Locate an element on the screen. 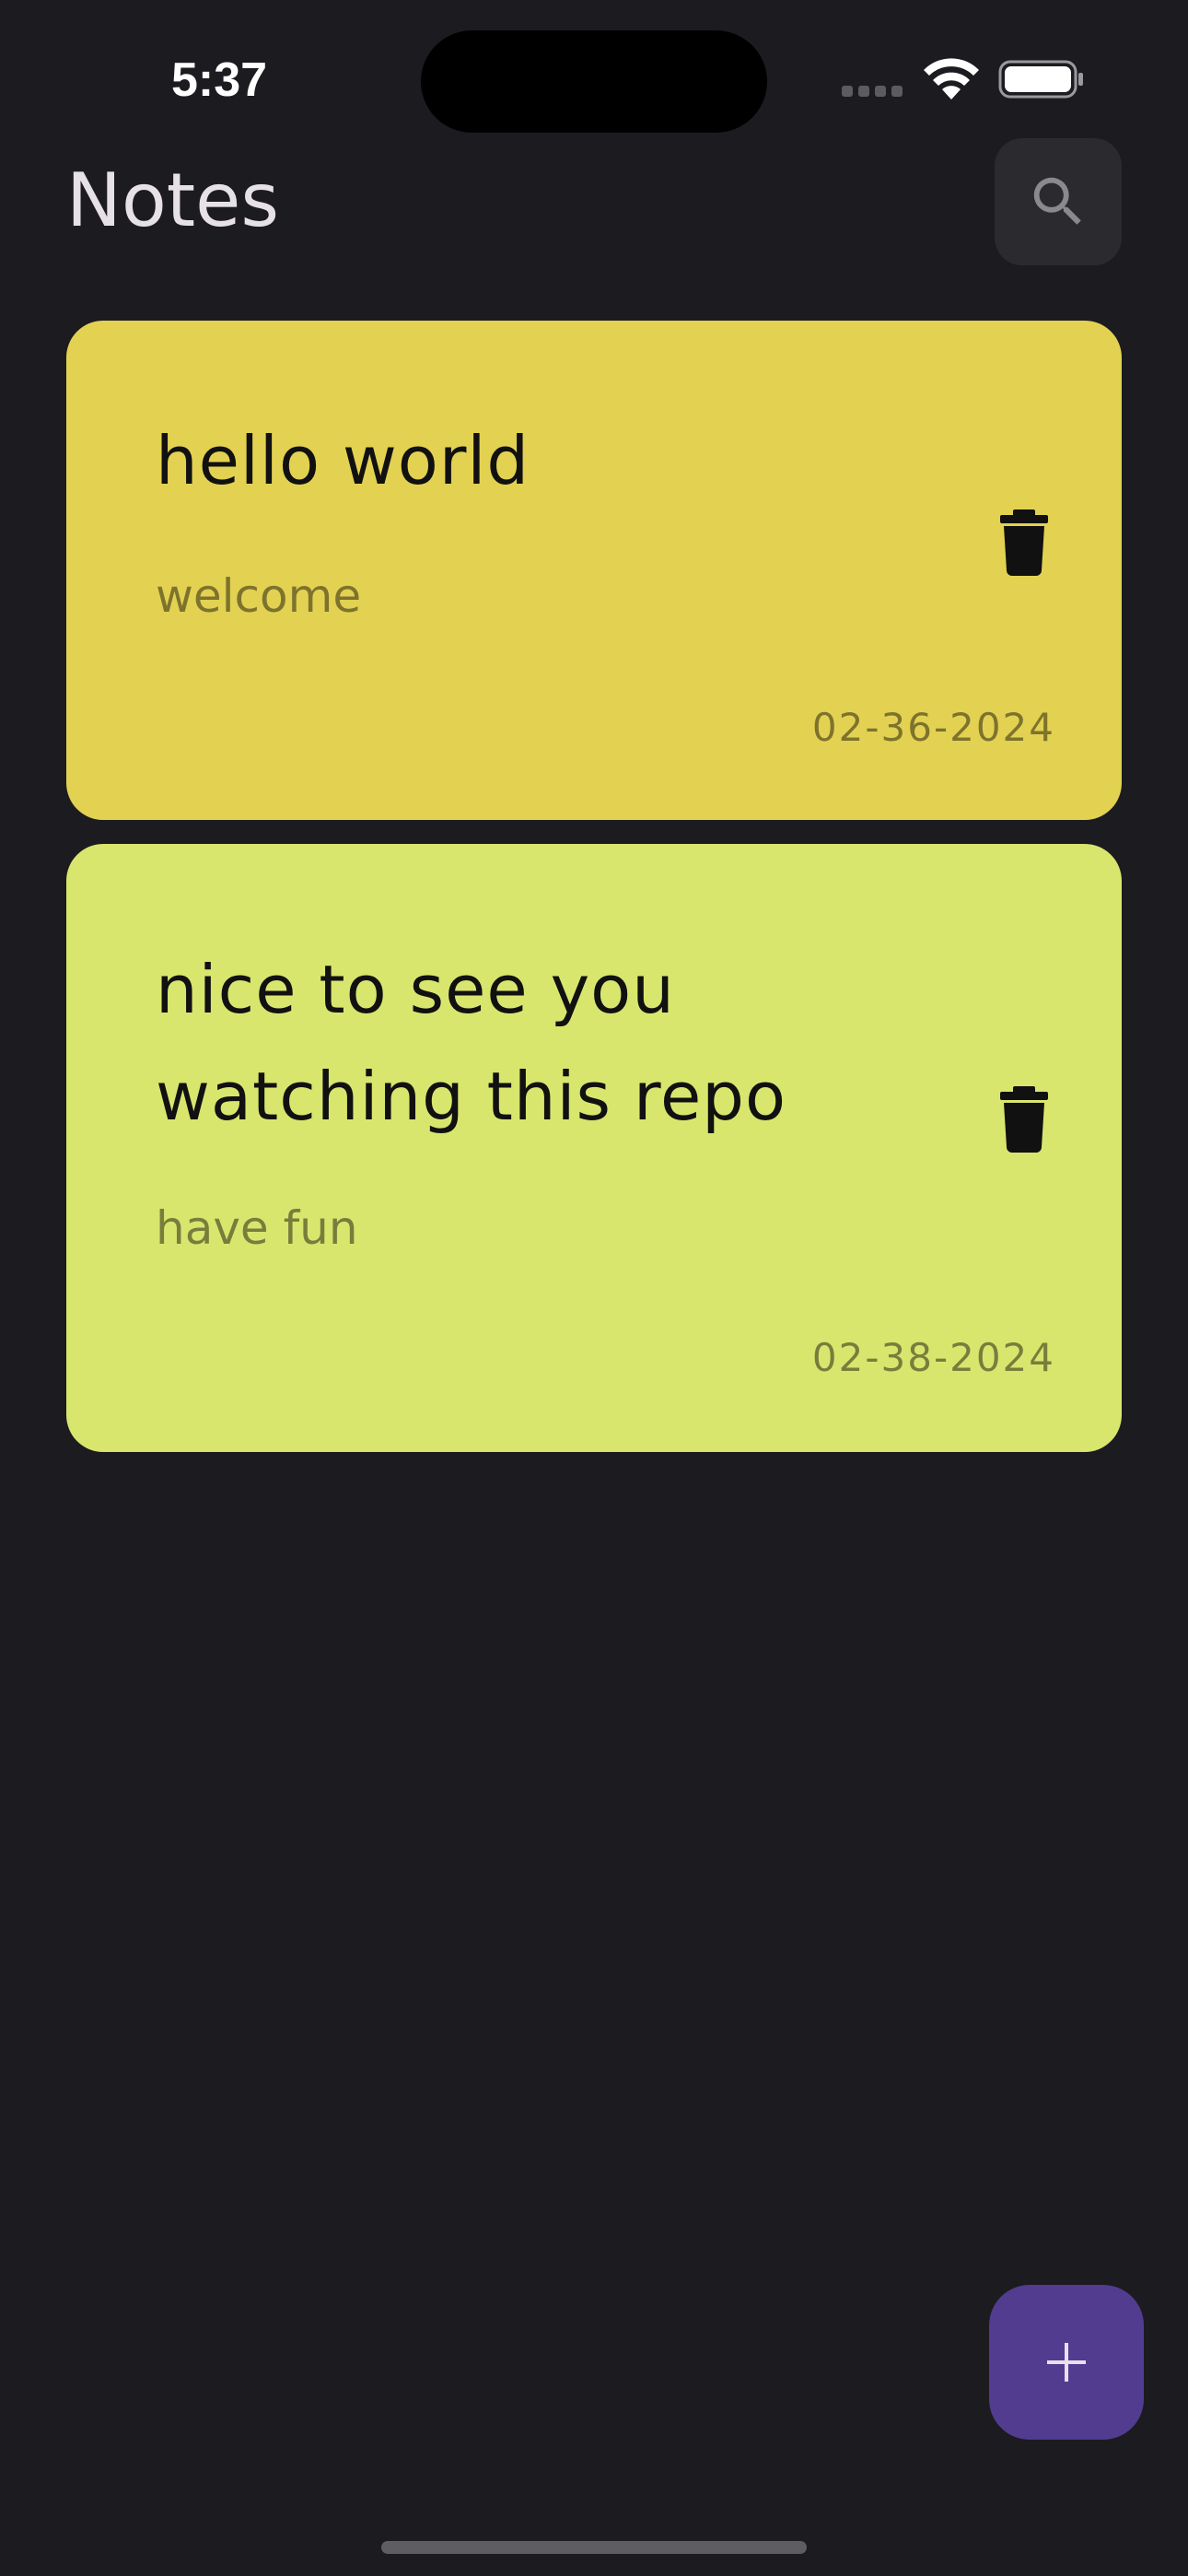  cellular-signal-icon is located at coordinates (873, 92).